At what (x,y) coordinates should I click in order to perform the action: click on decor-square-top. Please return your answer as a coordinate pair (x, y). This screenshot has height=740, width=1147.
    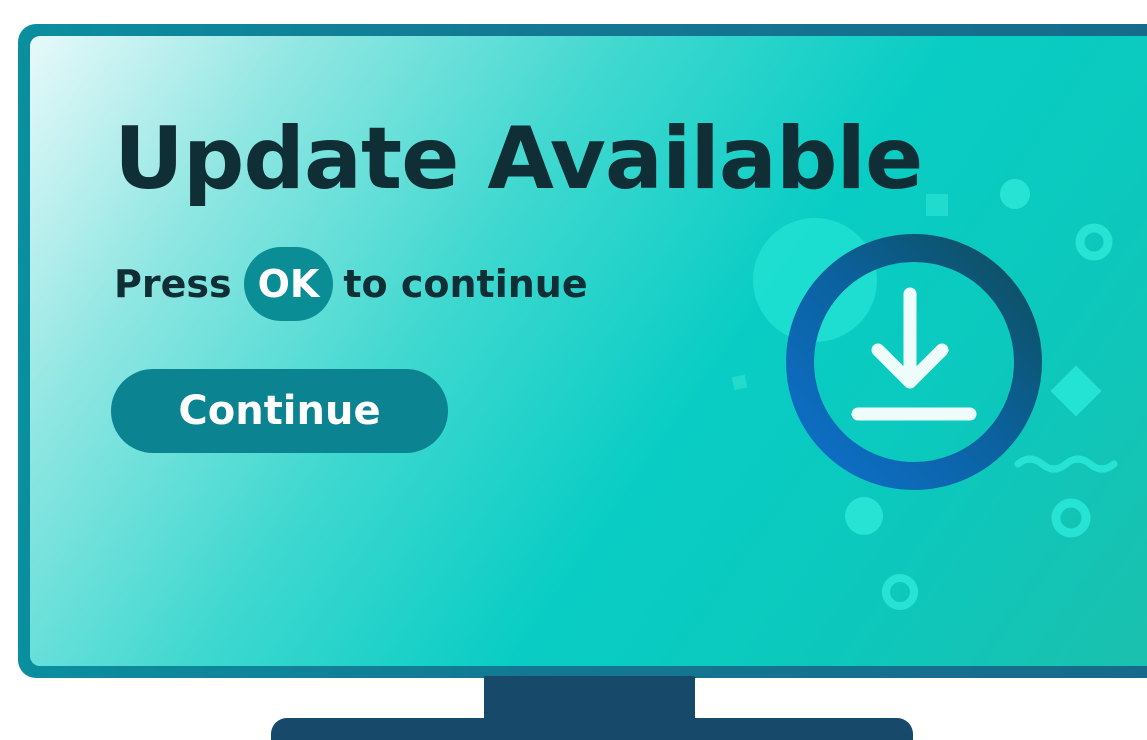
    Looking at the image, I should click on (937, 205).